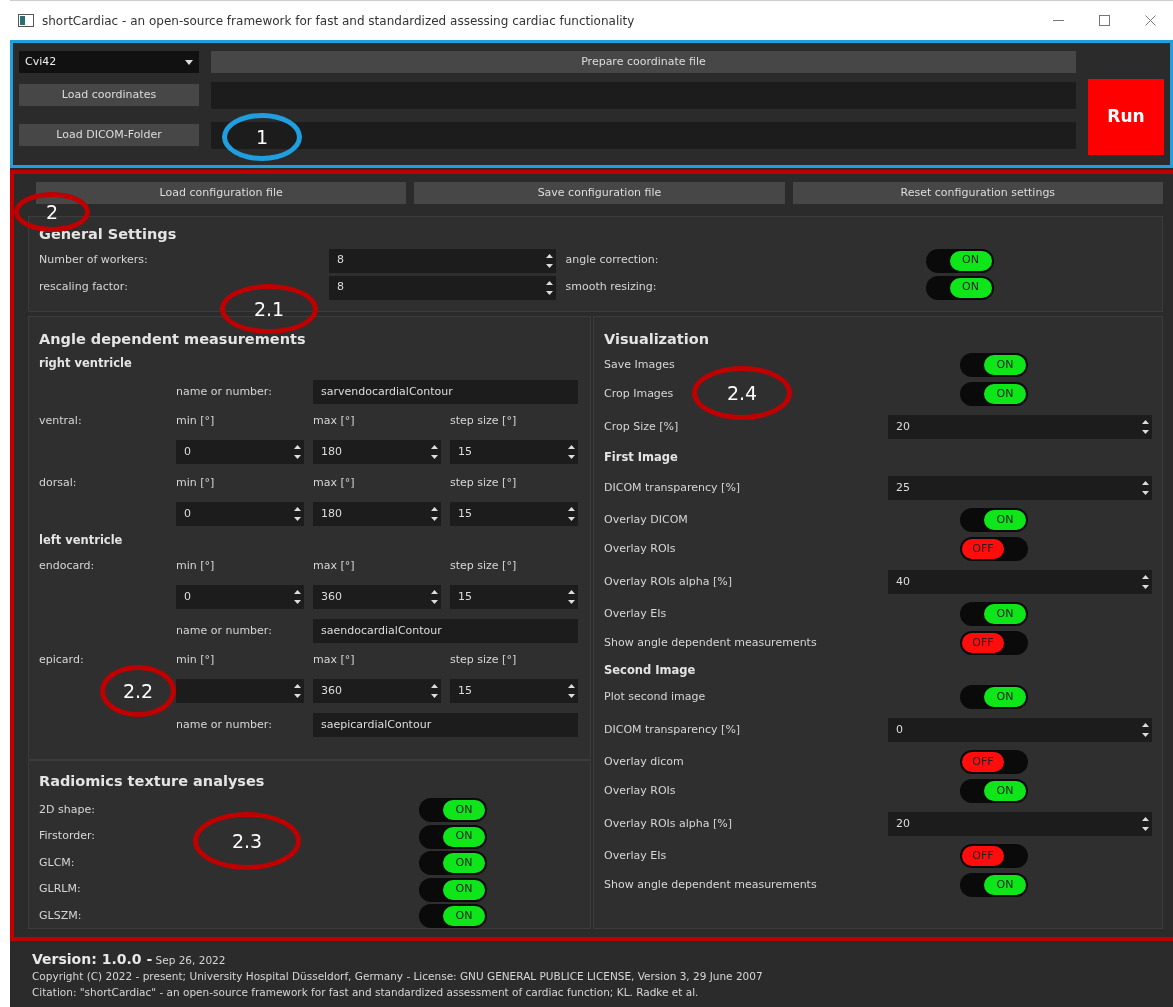 The width and height of the screenshot is (1173, 1007). Describe the element at coordinates (641, 457) in the screenshot. I see `subsection-title: First Image` at that location.